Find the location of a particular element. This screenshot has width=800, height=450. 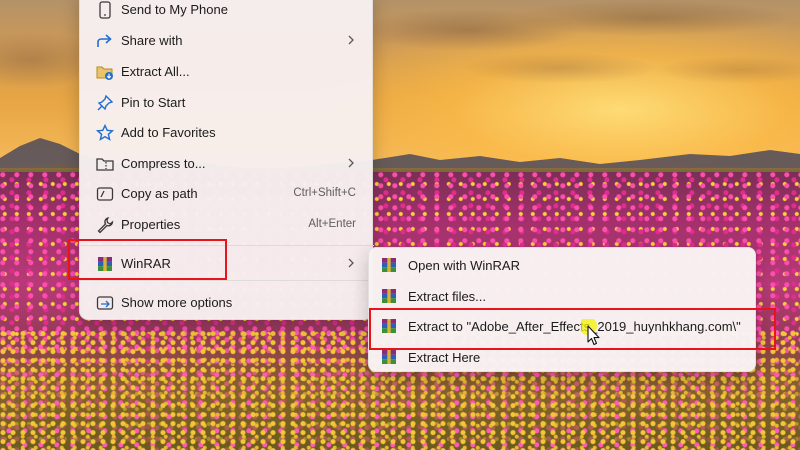

share-icon is located at coordinates (105, 41).